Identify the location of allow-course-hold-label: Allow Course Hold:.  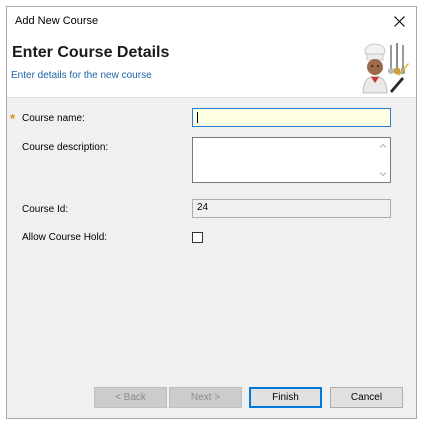
(65, 237).